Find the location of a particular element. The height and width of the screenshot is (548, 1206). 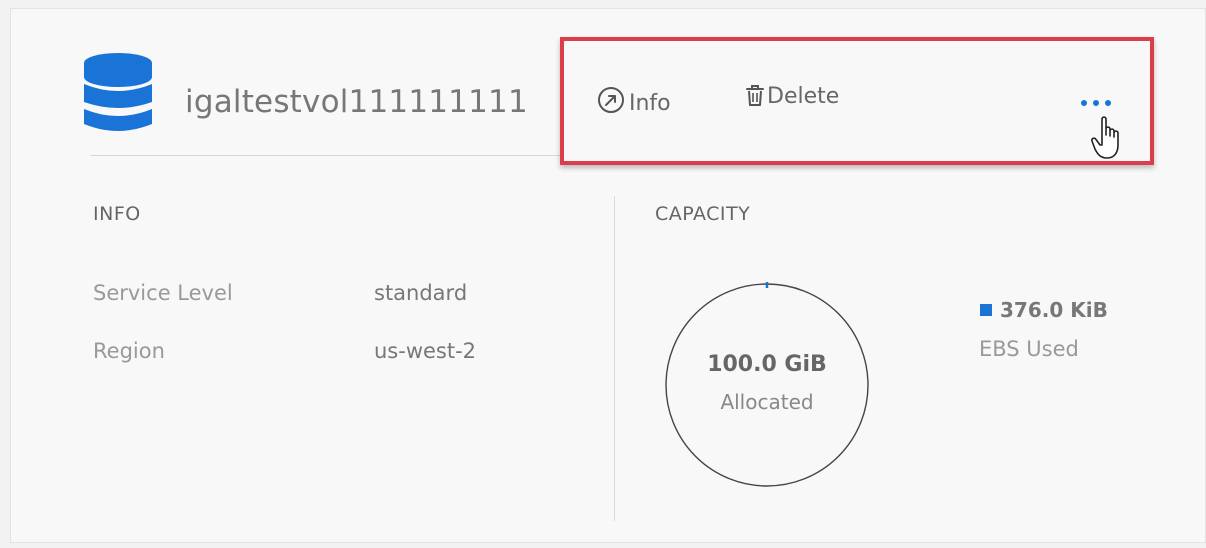

used-legend: 376.0 KiB is located at coordinates (1044, 310).